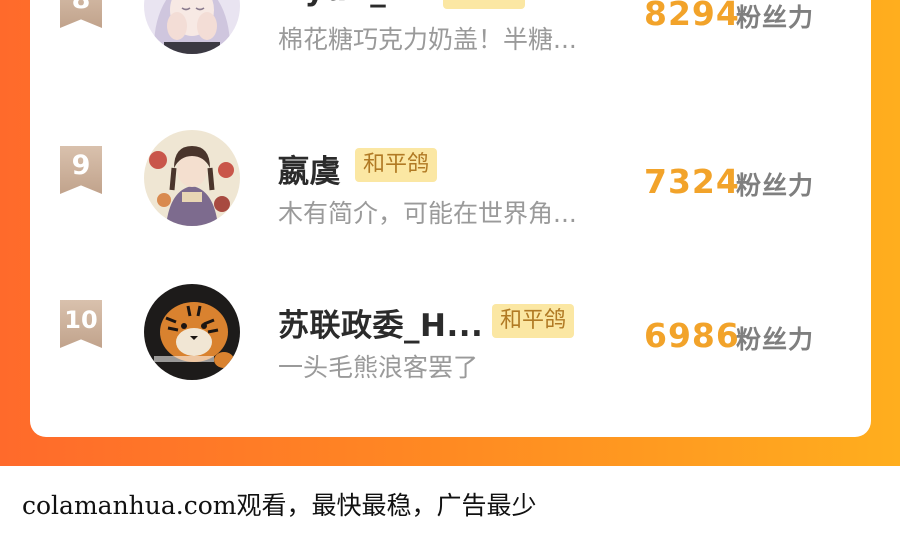 The image size is (900, 536). I want to click on list-item: 8 Hyun_V... 和平鸽 棉花糖巧克力奶盖！半糖... 8294 粉丝力, so click(450, 39).